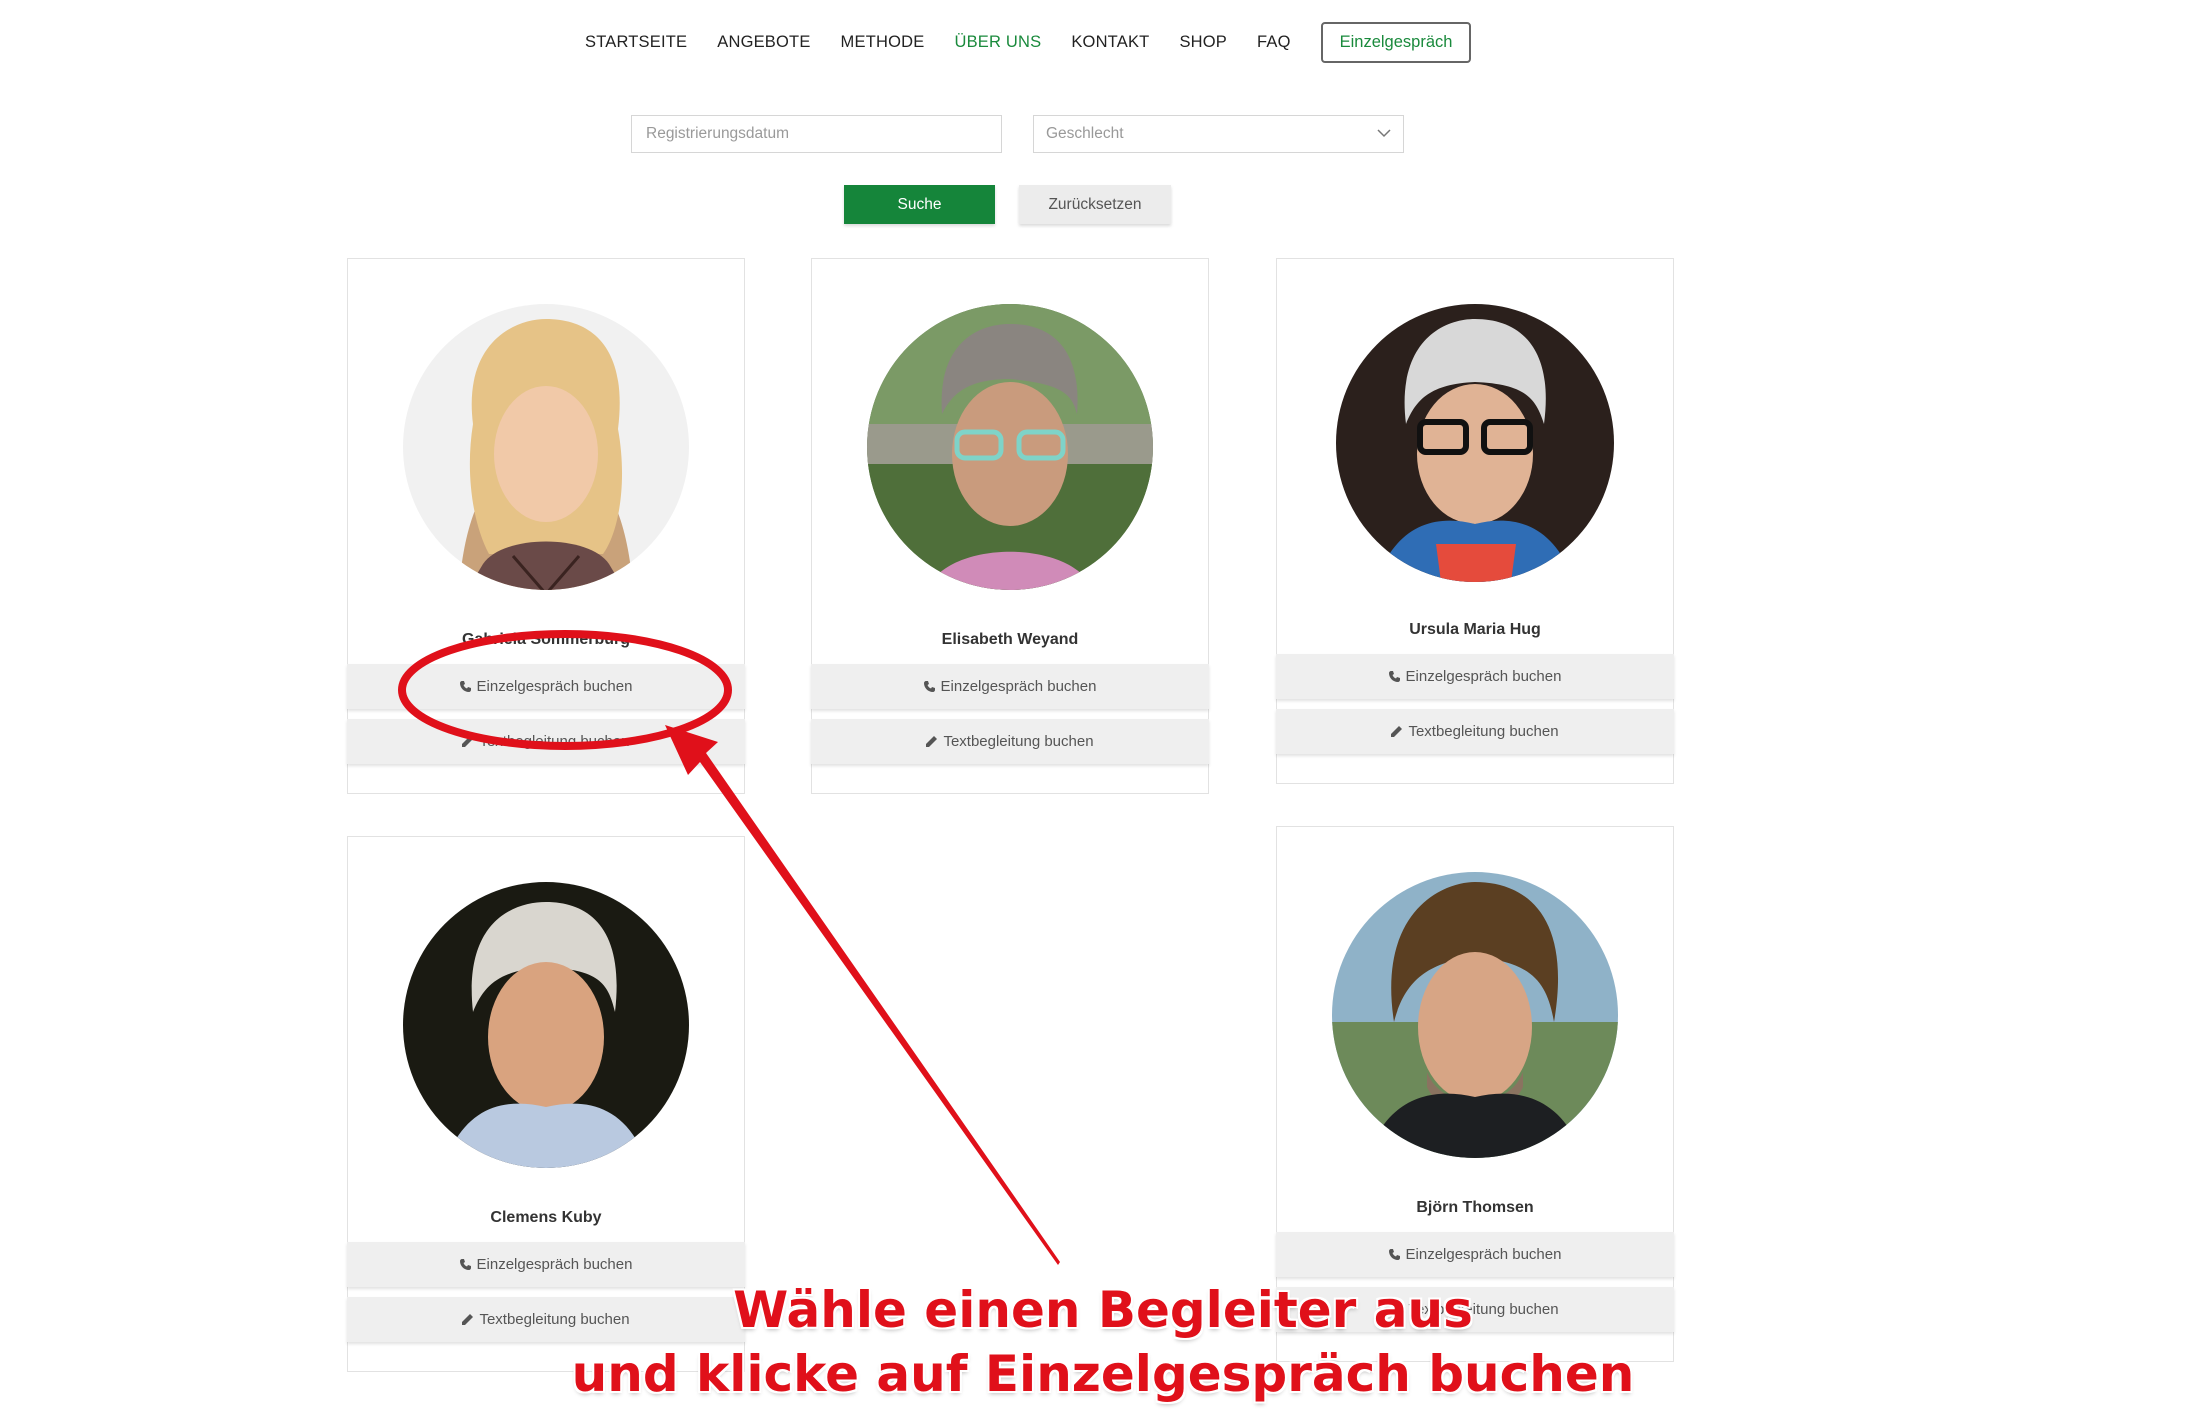 This screenshot has height=1428, width=2206. I want to click on companion-name: Gabriela Sommerburg, so click(546, 639).